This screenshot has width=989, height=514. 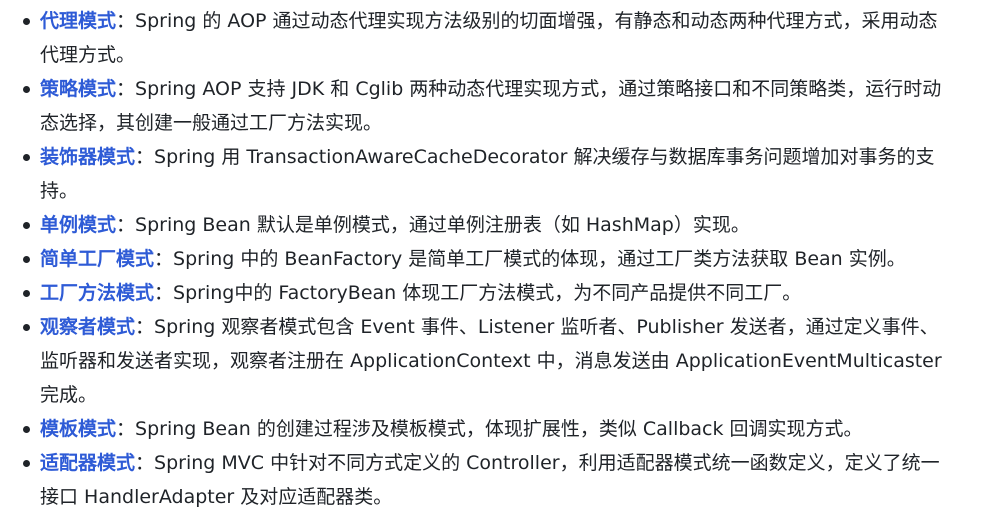 I want to click on pattern-name: 适配器模式, so click(x=88, y=463).